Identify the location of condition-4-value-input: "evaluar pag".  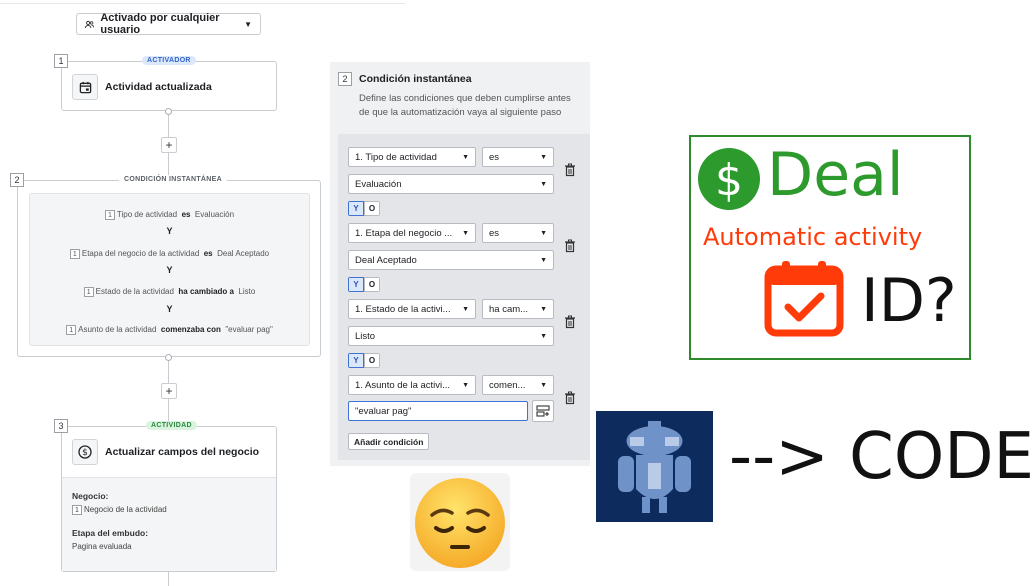
(438, 411).